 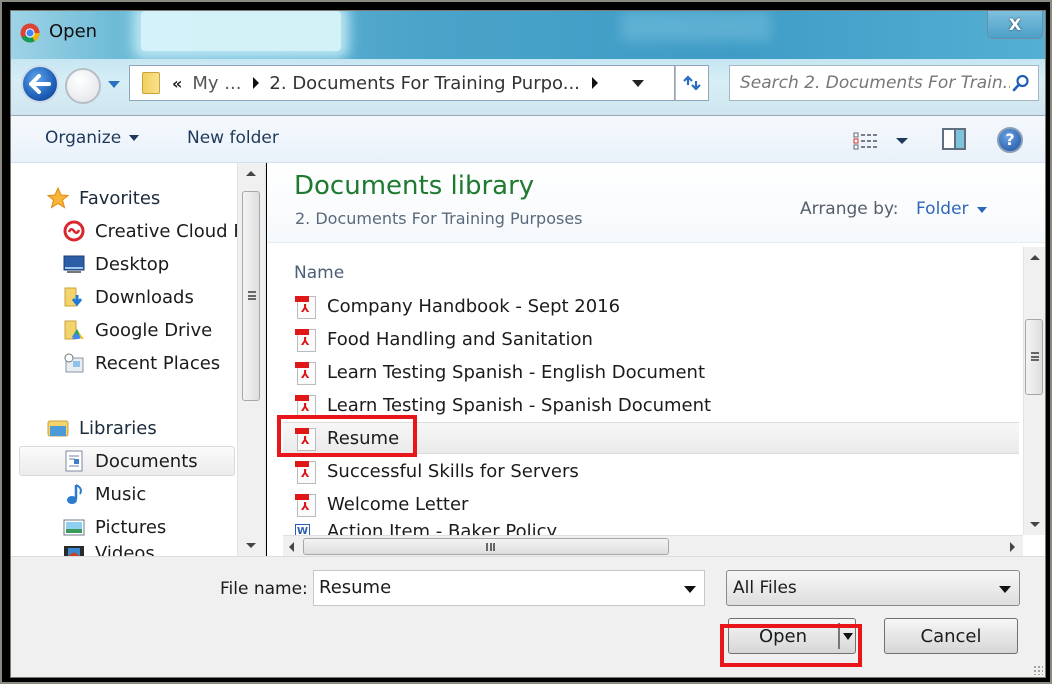 What do you see at coordinates (291, 547) in the screenshot?
I see `scroll-left-icon` at bounding box center [291, 547].